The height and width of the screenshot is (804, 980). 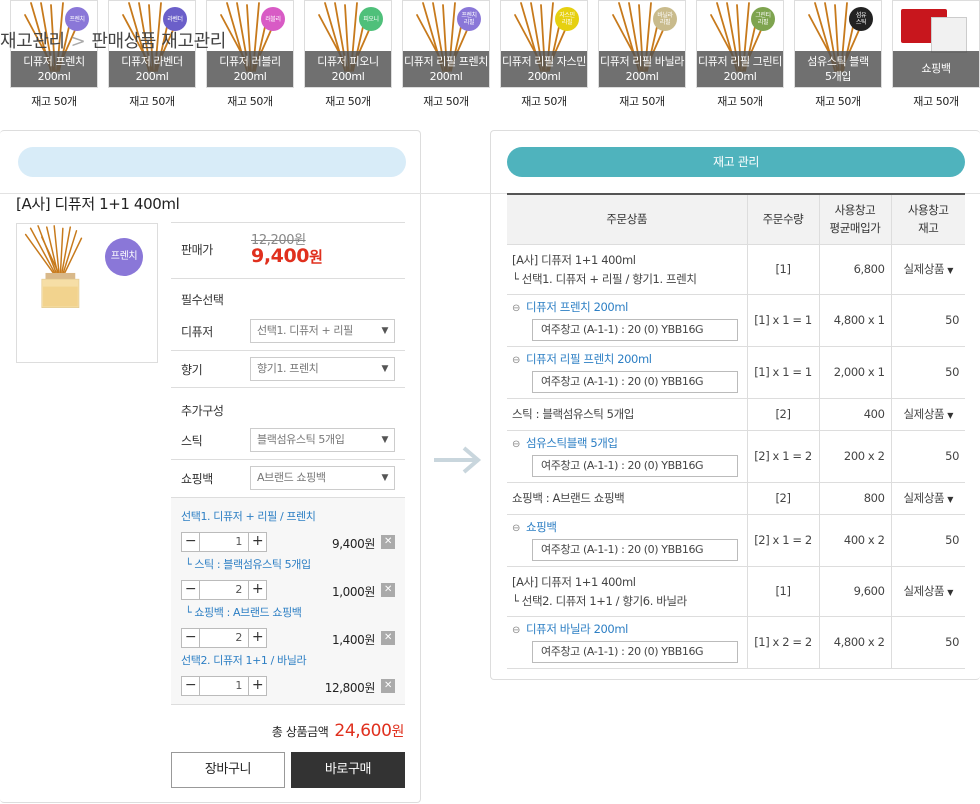 What do you see at coordinates (98, 204) in the screenshot?
I see `product-title: [A사] 디퓨저 1+1 400ml` at bounding box center [98, 204].